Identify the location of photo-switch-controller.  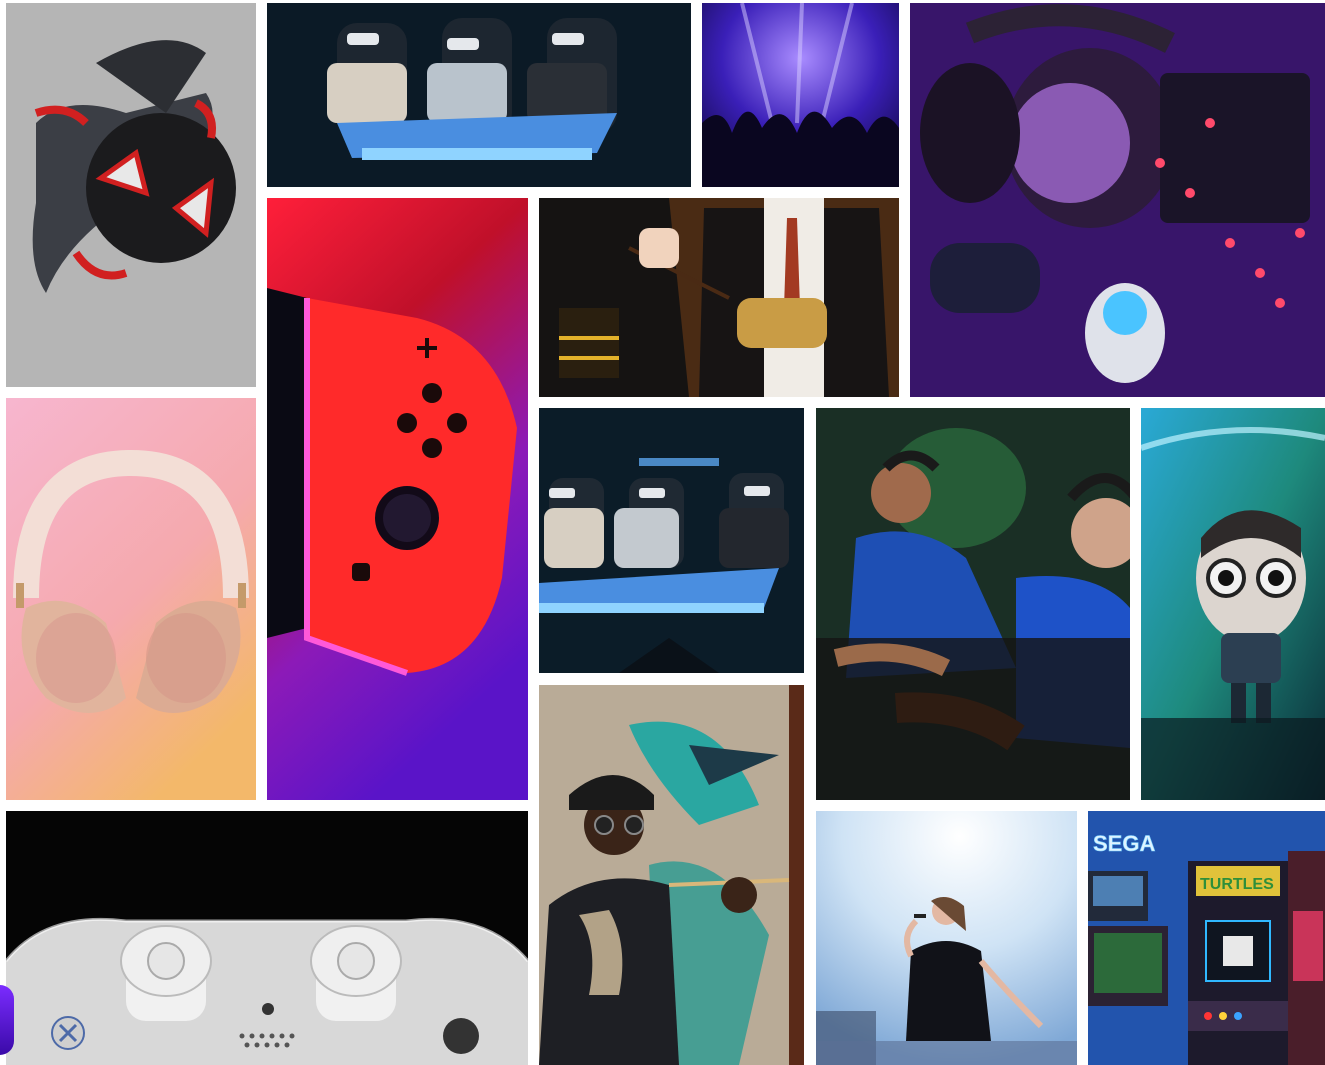
(397, 499).